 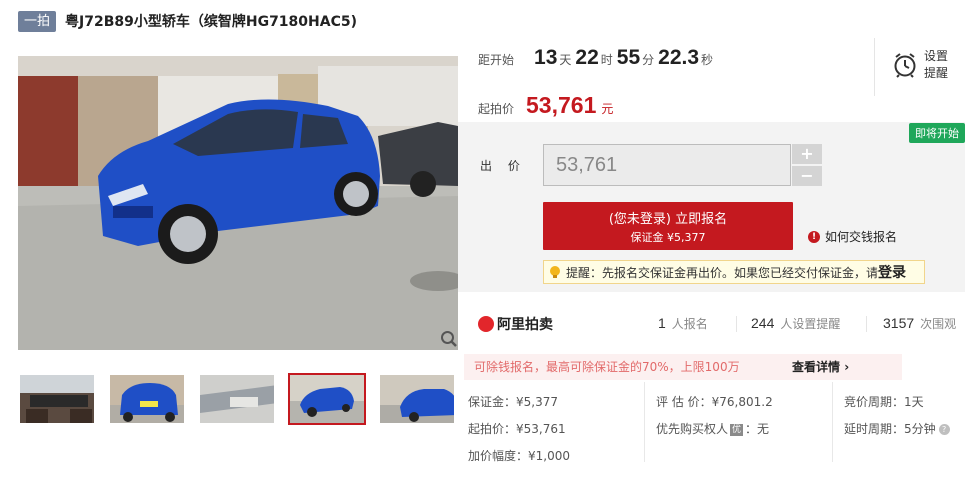 I want to click on reminder-count-value: 244, so click(x=763, y=323).